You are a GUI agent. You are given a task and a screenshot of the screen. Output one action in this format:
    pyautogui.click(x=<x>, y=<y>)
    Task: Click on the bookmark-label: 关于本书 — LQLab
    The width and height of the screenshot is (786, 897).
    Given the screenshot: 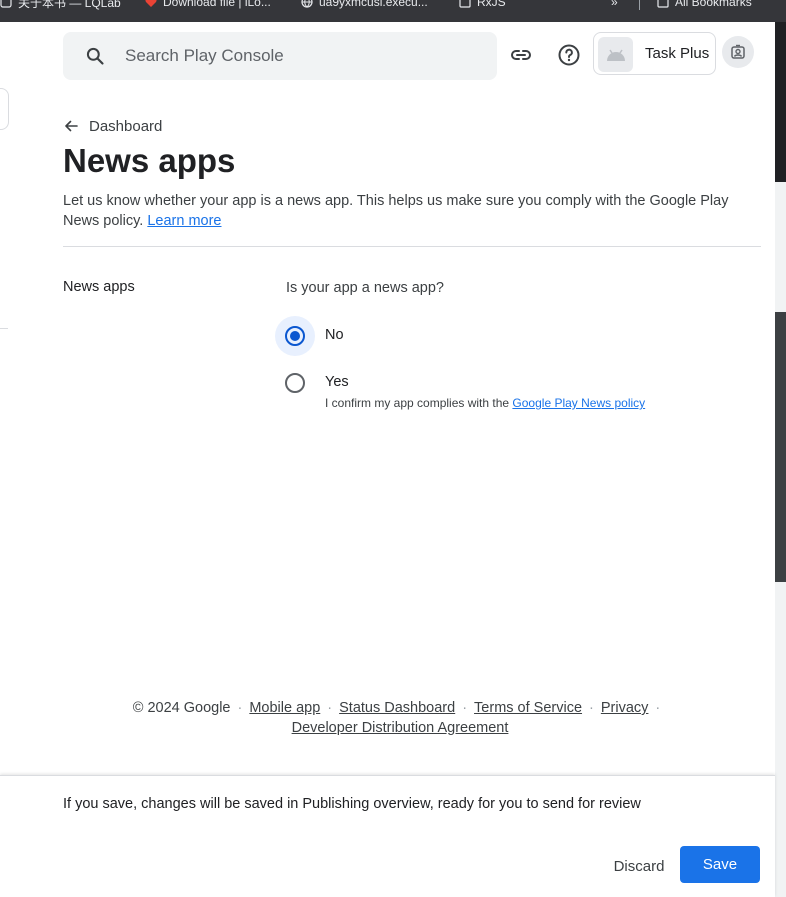 What is the action you would take?
    pyautogui.click(x=69, y=5)
    